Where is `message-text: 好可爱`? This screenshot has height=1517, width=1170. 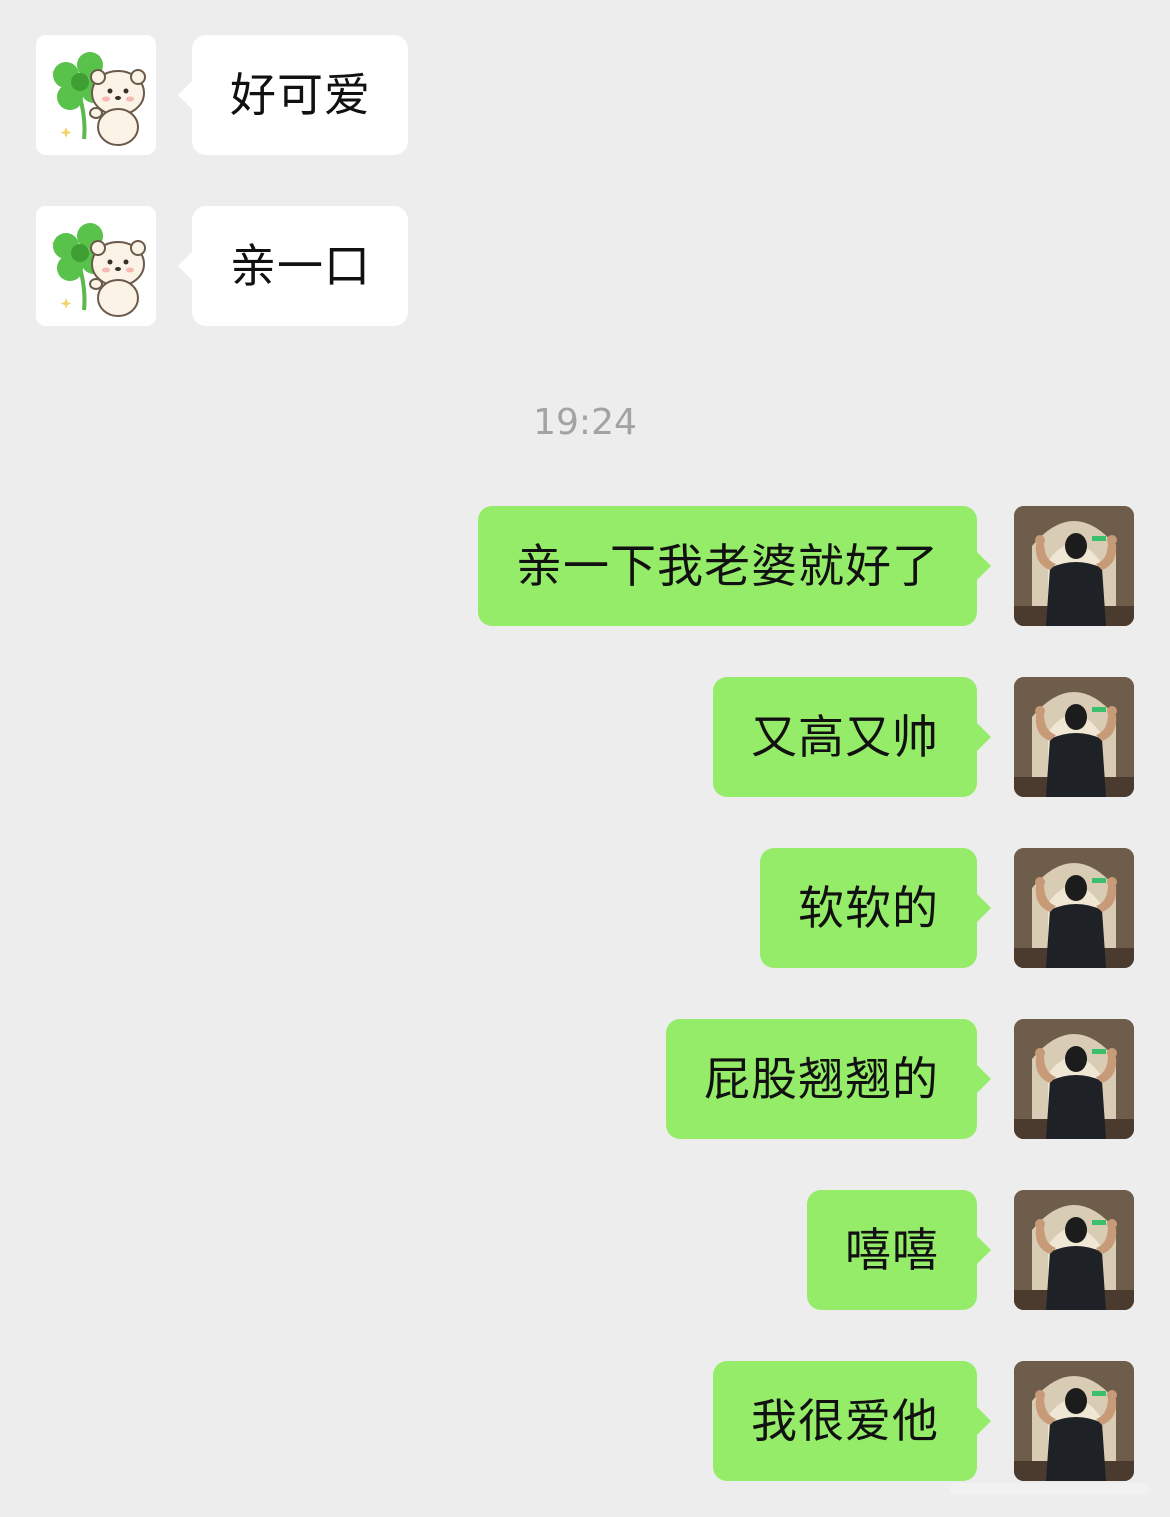 message-text: 好可爱 is located at coordinates (300, 95).